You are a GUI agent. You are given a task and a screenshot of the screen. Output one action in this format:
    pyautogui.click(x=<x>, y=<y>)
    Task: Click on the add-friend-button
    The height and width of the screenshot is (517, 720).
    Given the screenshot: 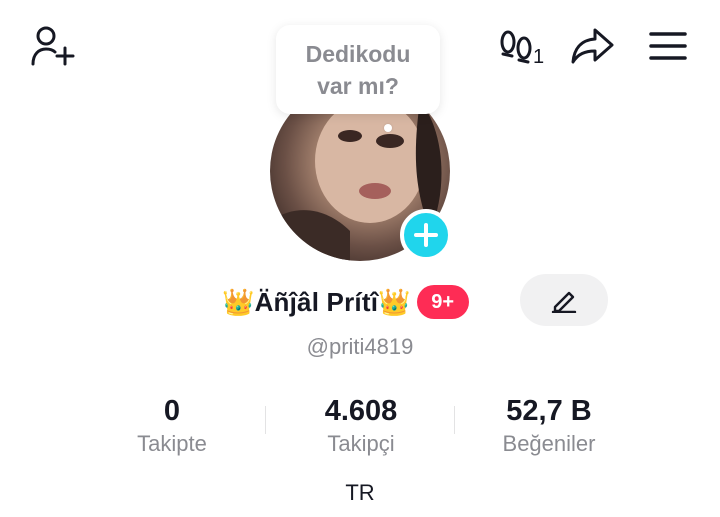 What is the action you would take?
    pyautogui.click(x=52, y=46)
    